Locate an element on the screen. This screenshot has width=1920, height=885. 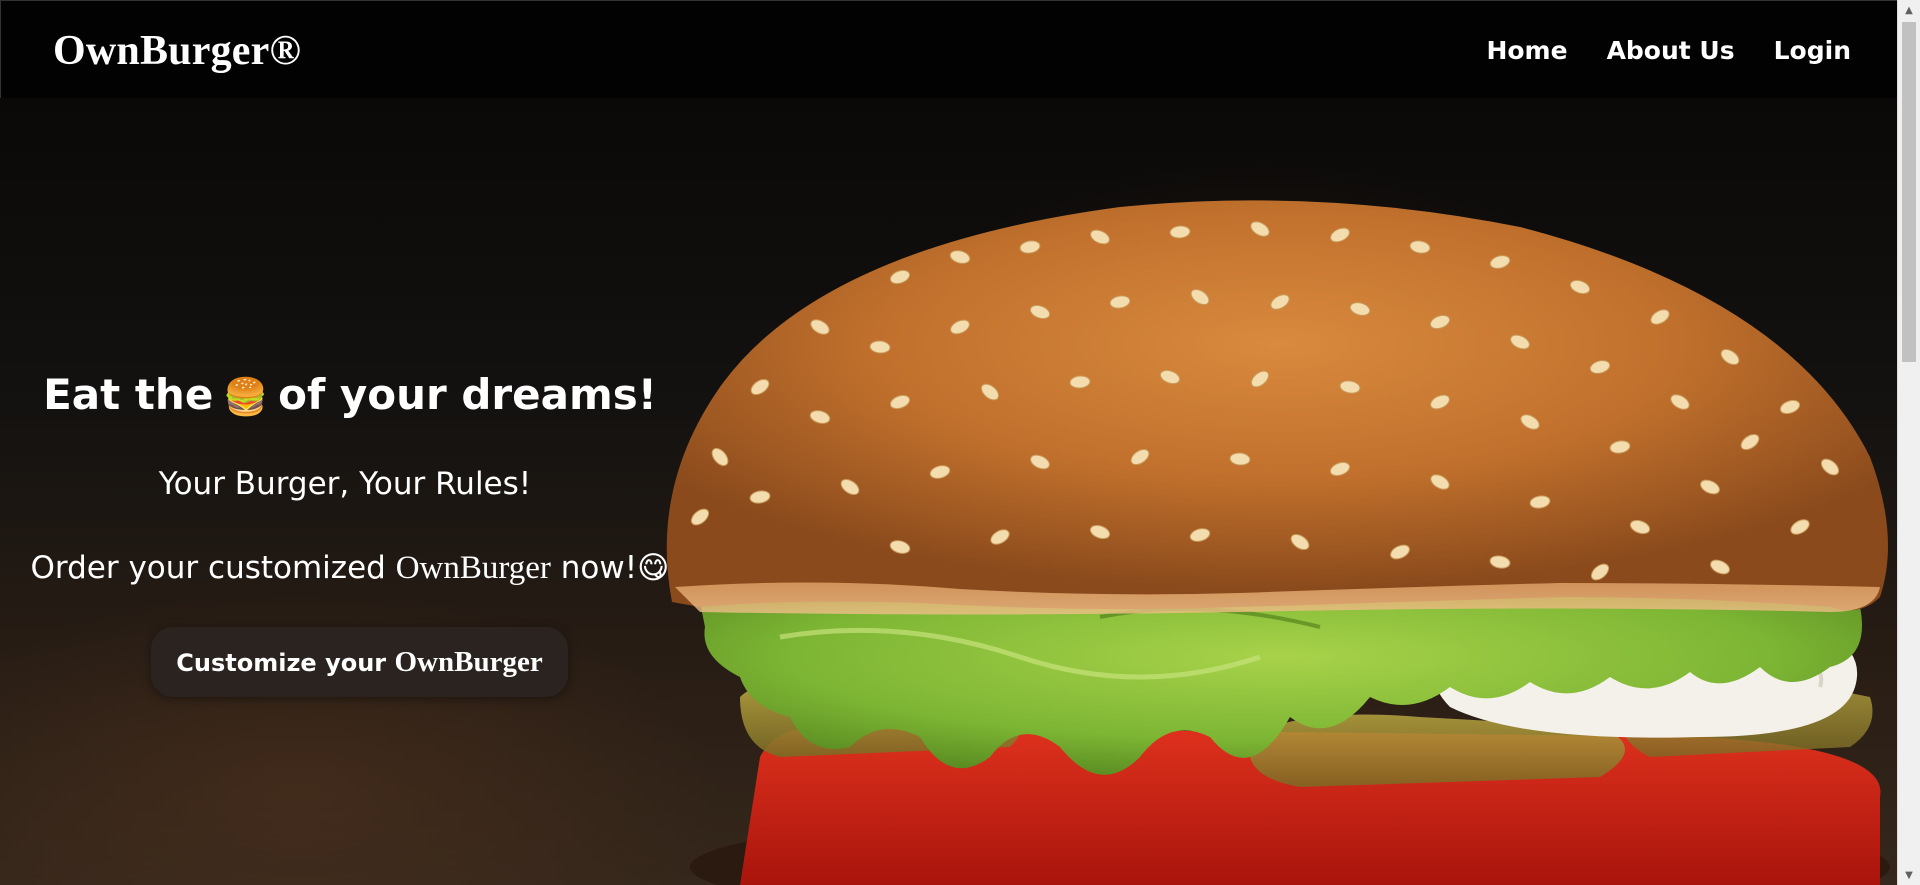
hero-headline: Eat the 🍔 of your dreams! is located at coordinates (350, 396).